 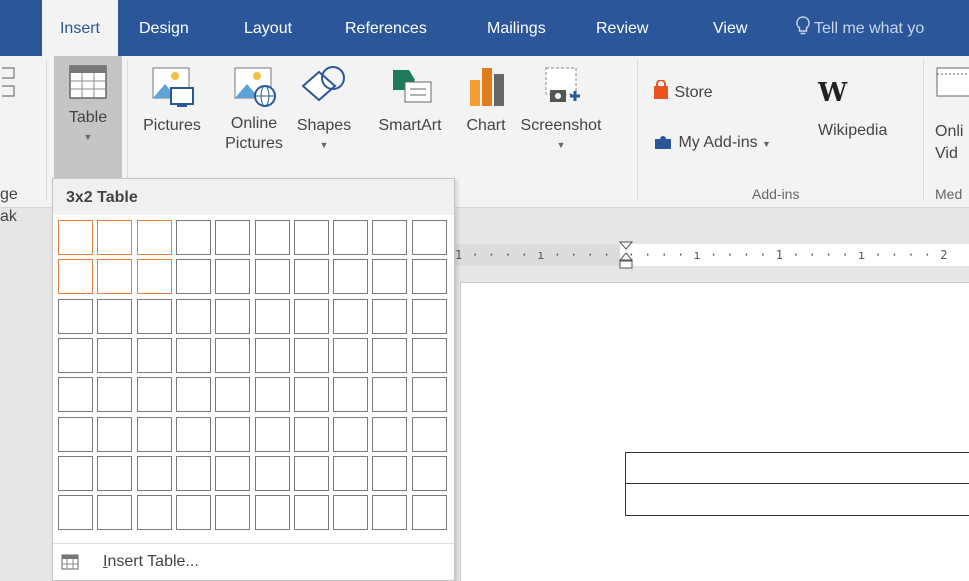 What do you see at coordinates (254, 109) in the screenshot?
I see `online-pictures-button: Online Pictures` at bounding box center [254, 109].